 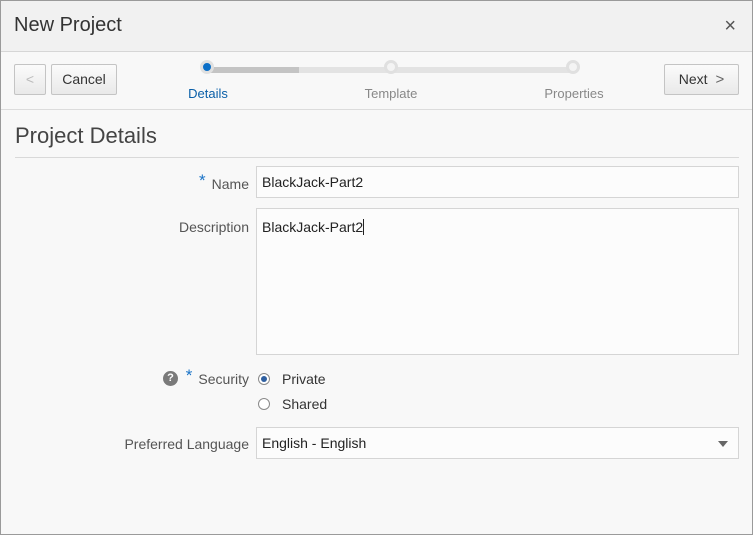 I want to click on train-label-properties: Properties, so click(x=574, y=93).